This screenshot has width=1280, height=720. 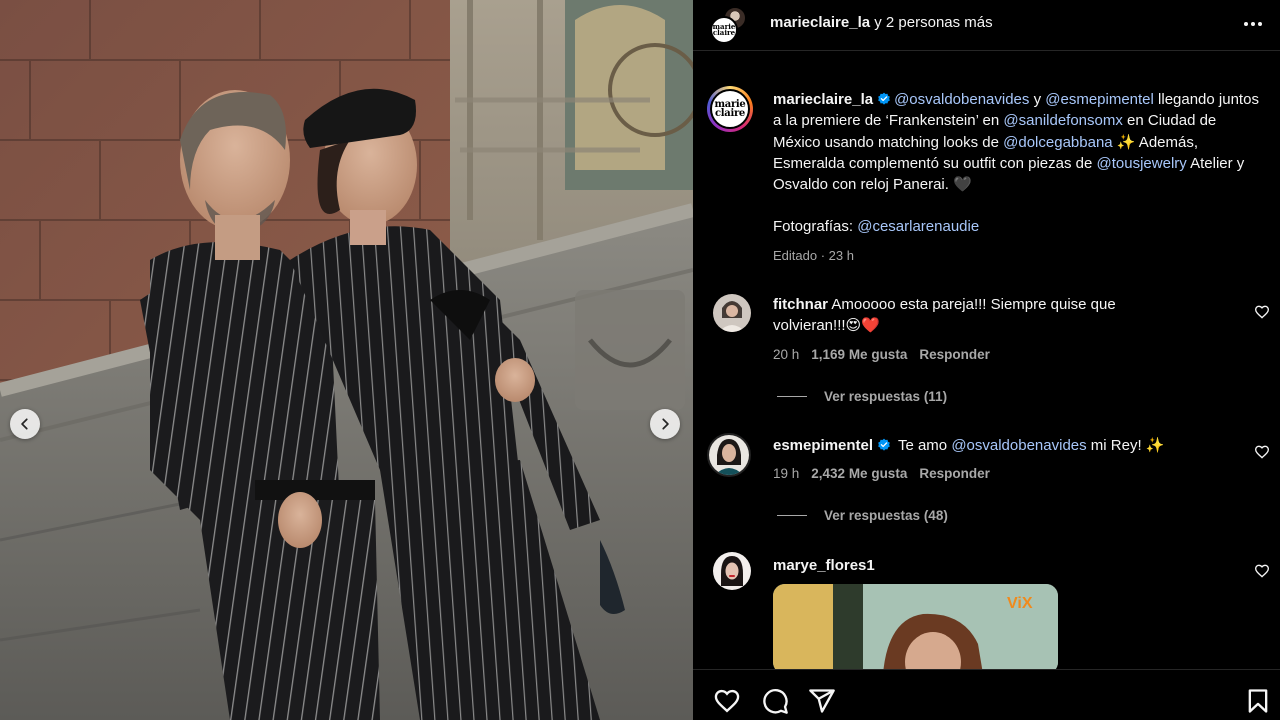 What do you see at coordinates (1142, 163) in the screenshot?
I see `mention-tousjewelry: @tousjewelry` at bounding box center [1142, 163].